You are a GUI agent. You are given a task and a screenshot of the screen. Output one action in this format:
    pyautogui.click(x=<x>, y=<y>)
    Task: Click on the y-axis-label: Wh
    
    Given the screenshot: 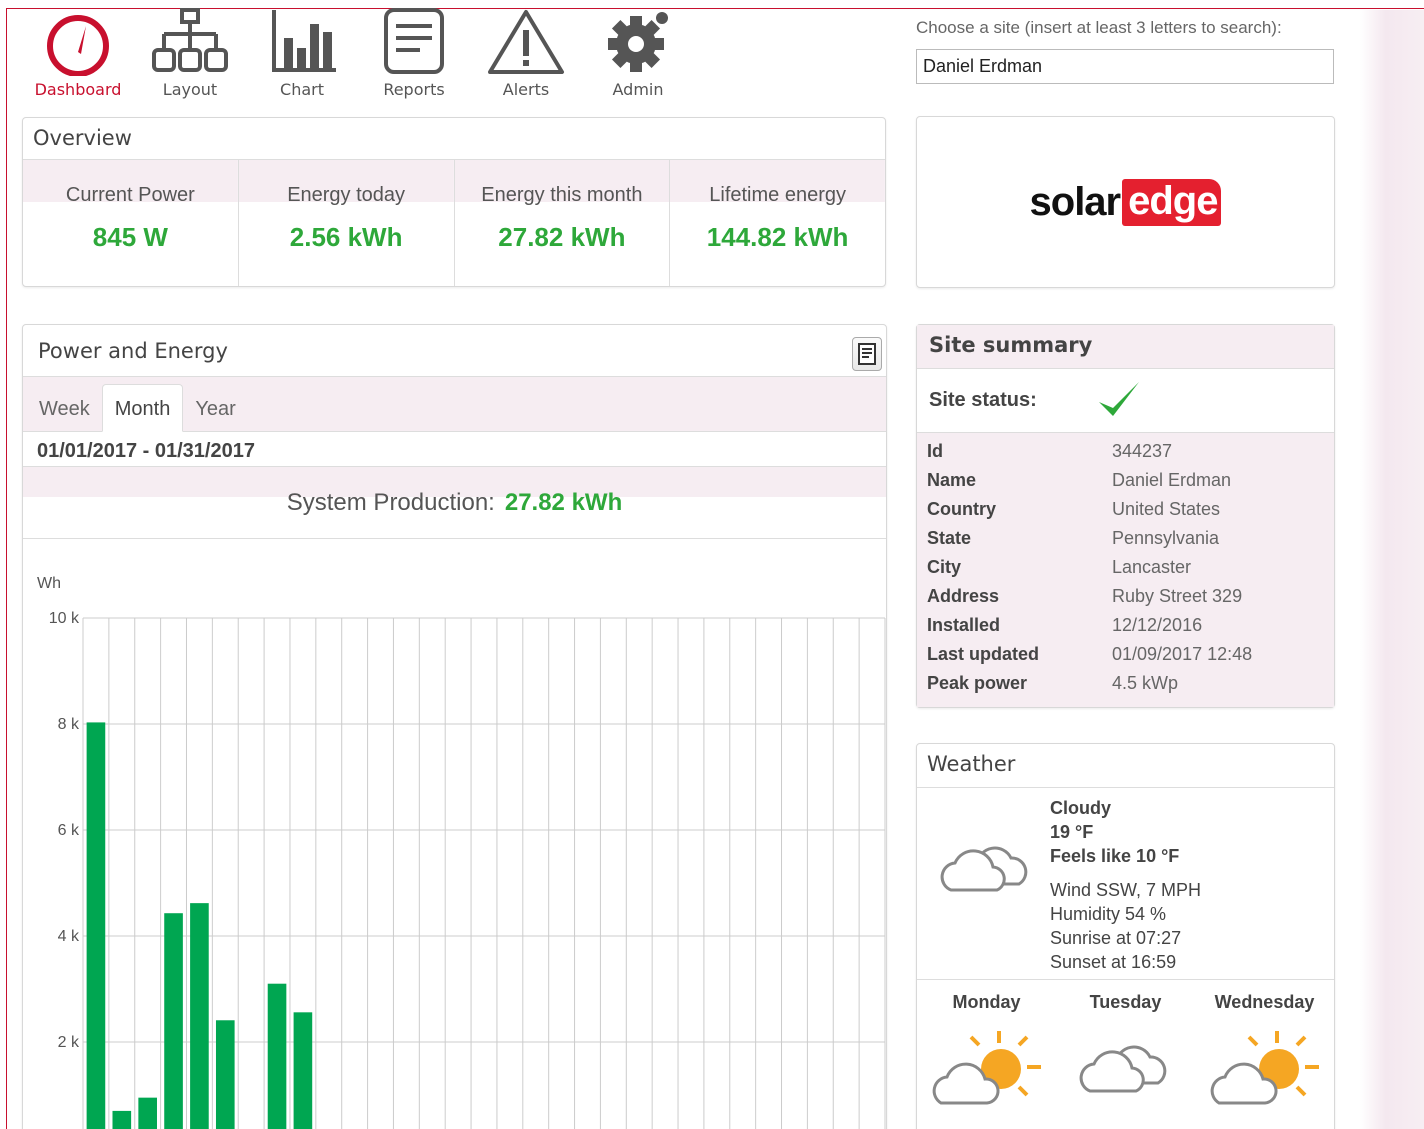 What is the action you would take?
    pyautogui.click(x=49, y=583)
    